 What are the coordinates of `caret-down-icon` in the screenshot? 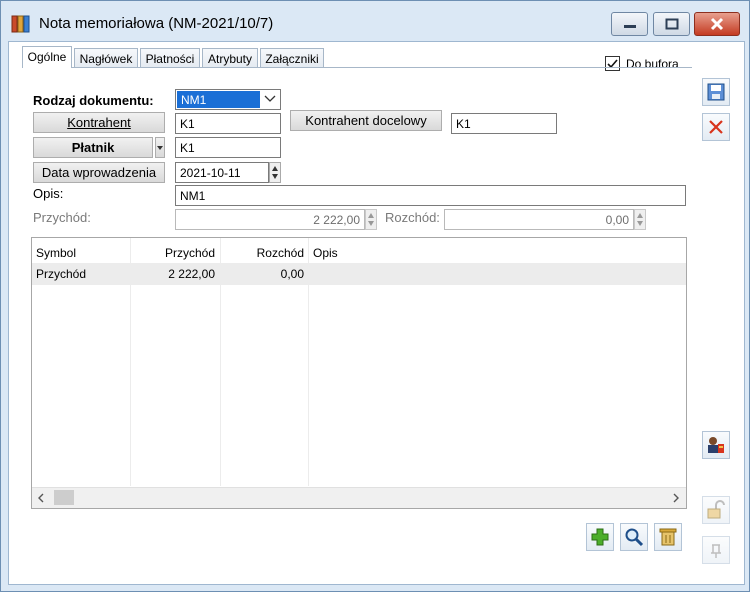 It's located at (160, 148).